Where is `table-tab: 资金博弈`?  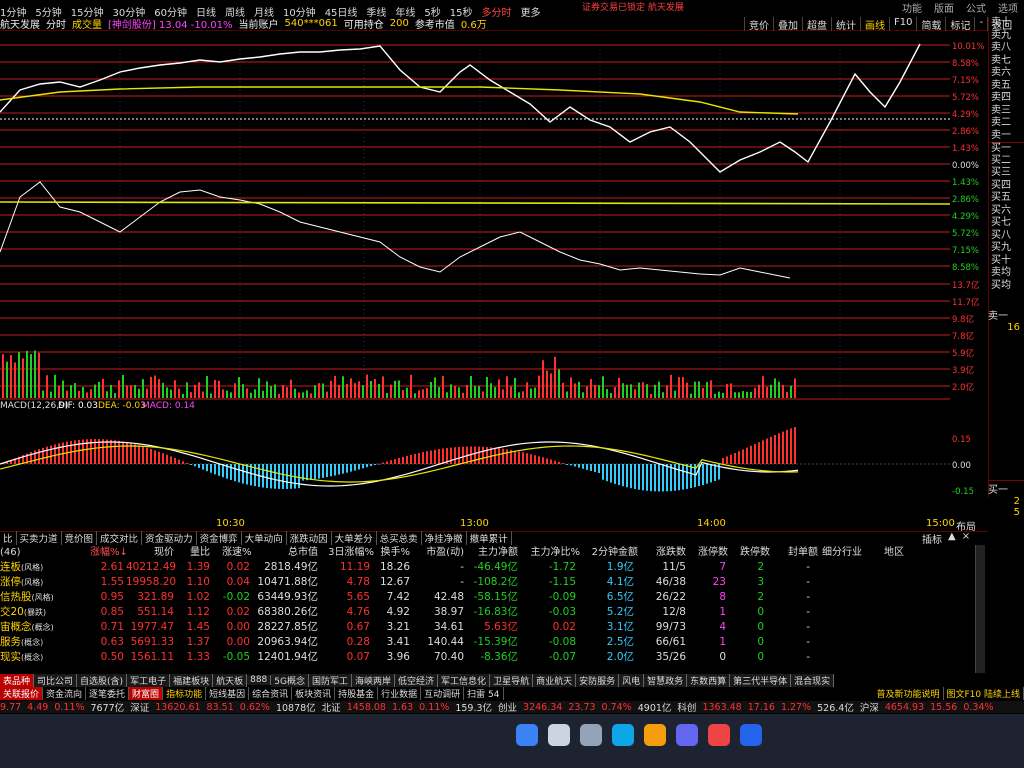
table-tab: 资金博弈 is located at coordinates (219, 538).